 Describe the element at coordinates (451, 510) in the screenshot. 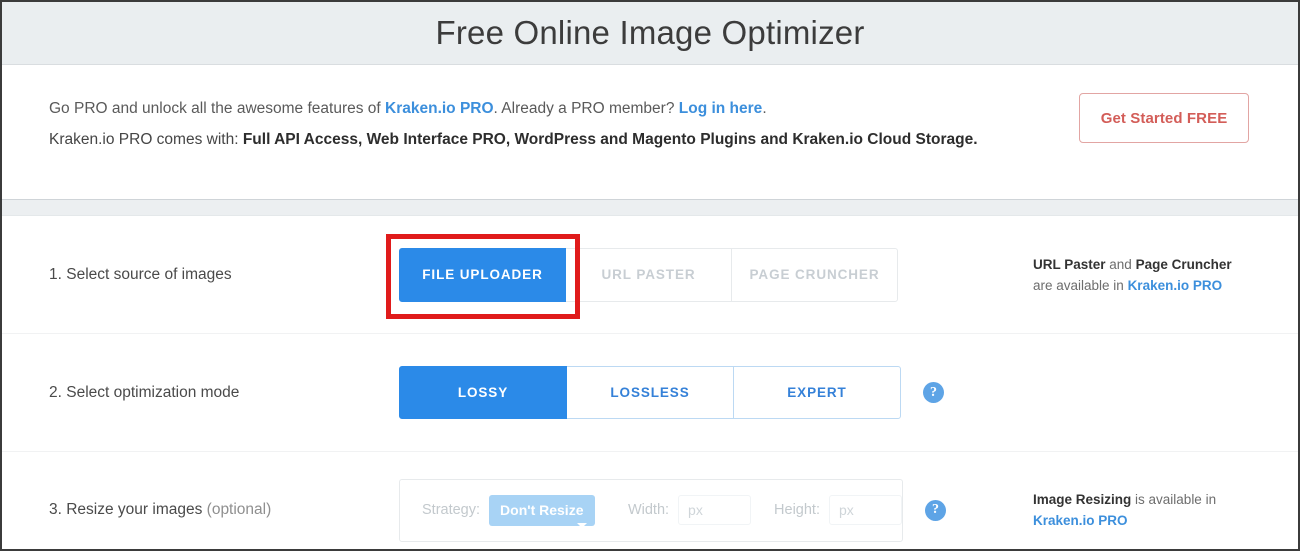

I see `strategy-label: Strategy:` at that location.